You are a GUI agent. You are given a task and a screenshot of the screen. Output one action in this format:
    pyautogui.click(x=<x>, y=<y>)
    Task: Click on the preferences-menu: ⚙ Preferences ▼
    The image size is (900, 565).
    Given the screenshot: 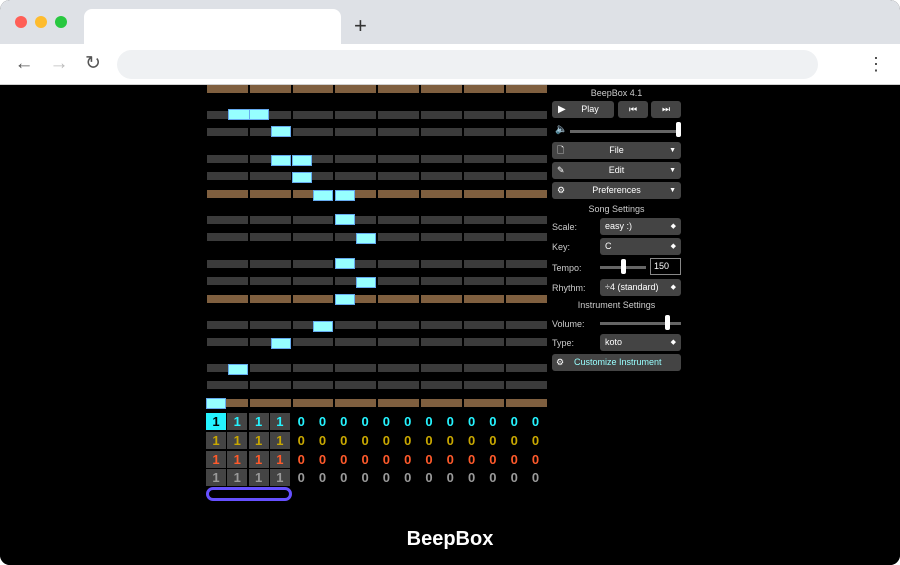 What is the action you would take?
    pyautogui.click(x=616, y=190)
    